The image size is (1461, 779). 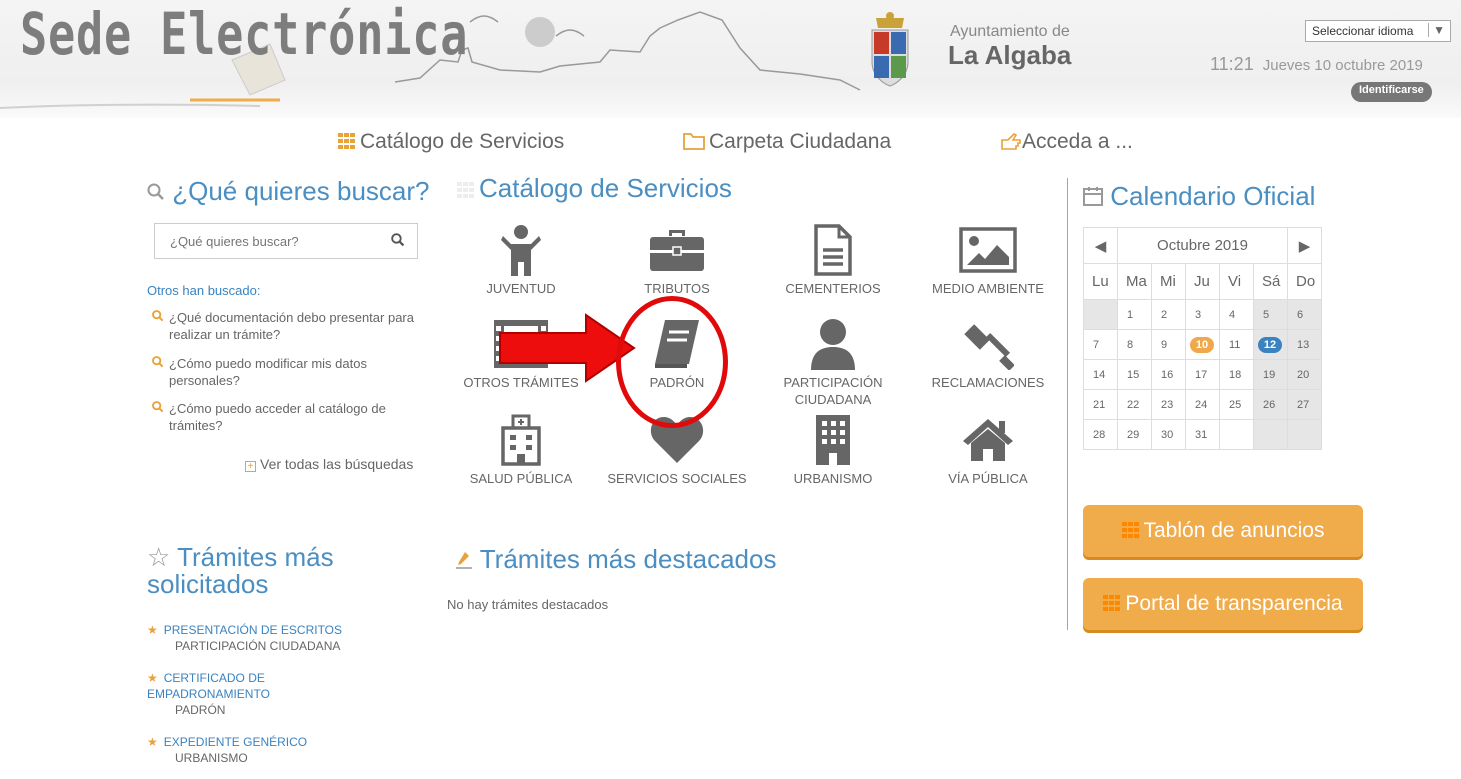 What do you see at coordinates (1202, 314) in the screenshot?
I see `calendar-day: 3` at bounding box center [1202, 314].